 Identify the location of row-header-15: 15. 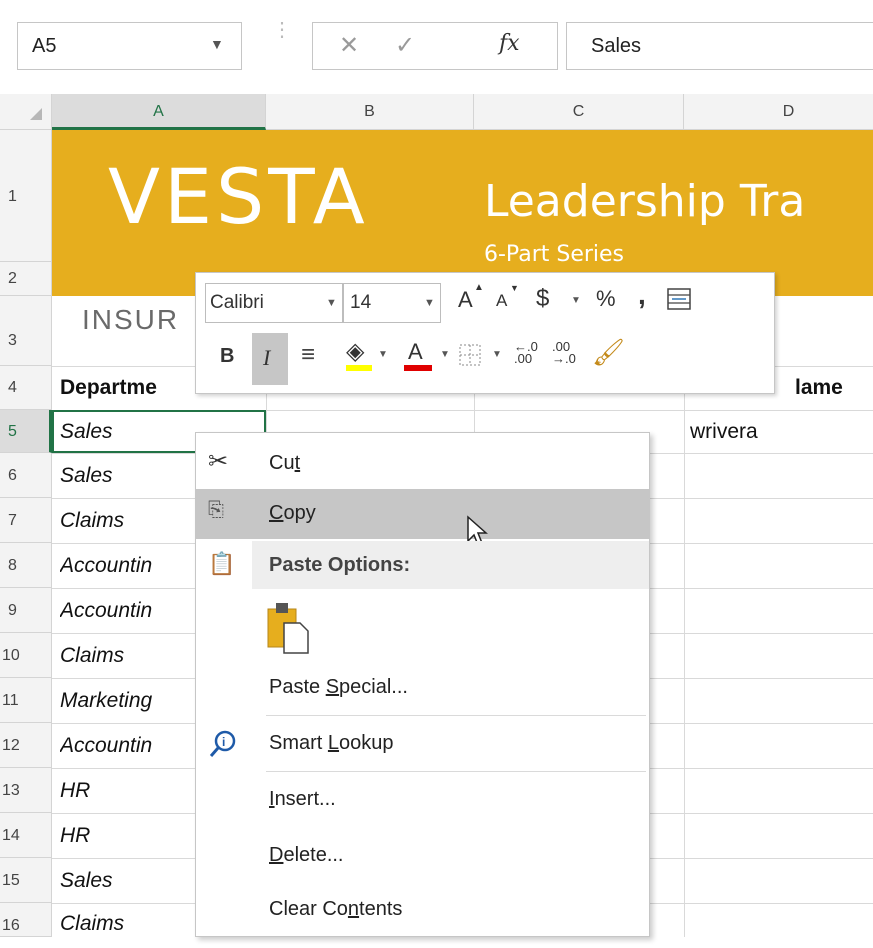
(26, 880).